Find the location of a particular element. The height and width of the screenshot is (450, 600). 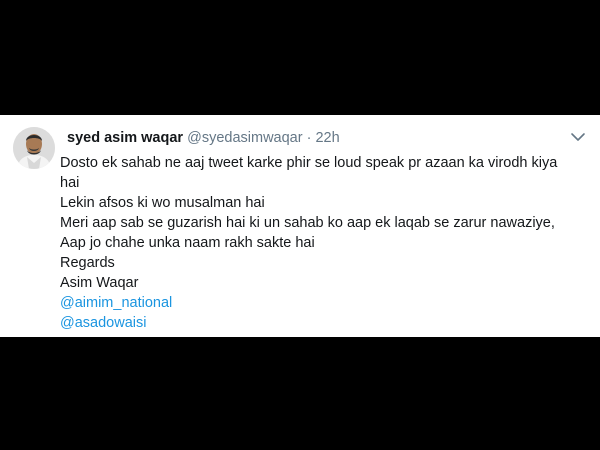

tweet-line: Lekin afsos ki wo musalman hai is located at coordinates (162, 203).